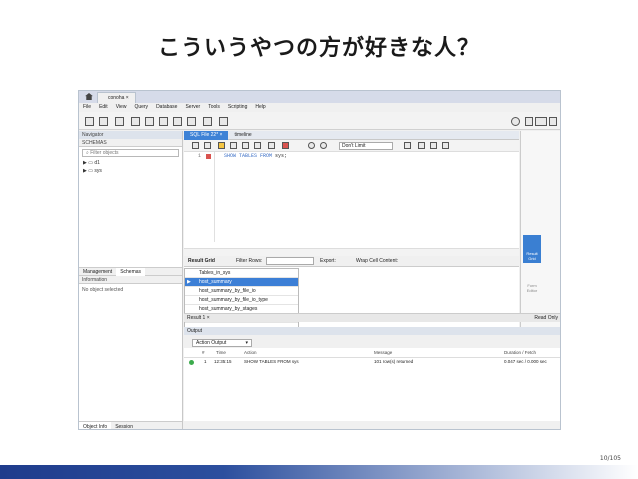  Describe the element at coordinates (271, 361) in the screenshot. I see `row-action: SHOW TABLES FROM sys` at that location.